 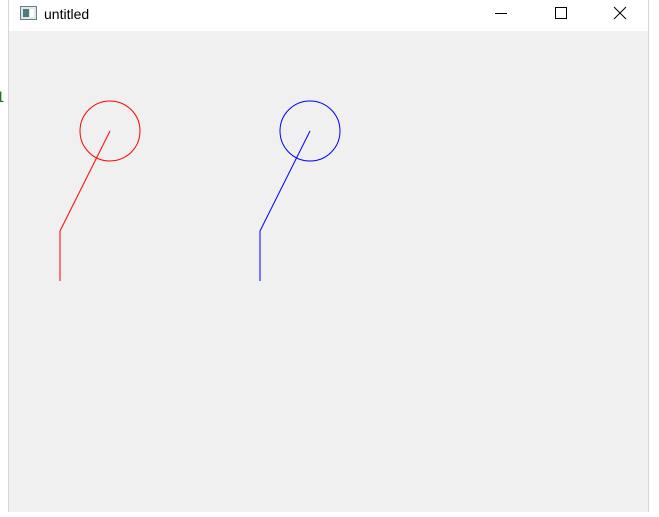 I want to click on maximize-button, so click(x=560, y=15).